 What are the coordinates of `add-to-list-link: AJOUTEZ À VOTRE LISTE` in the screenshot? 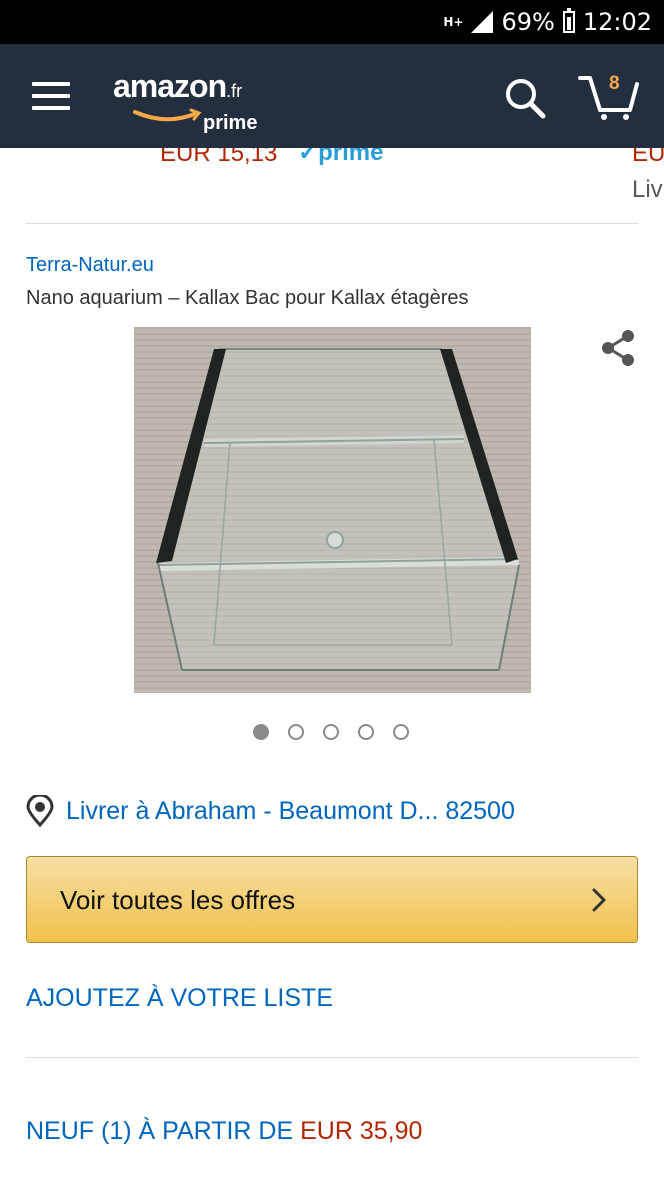 It's located at (179, 998).